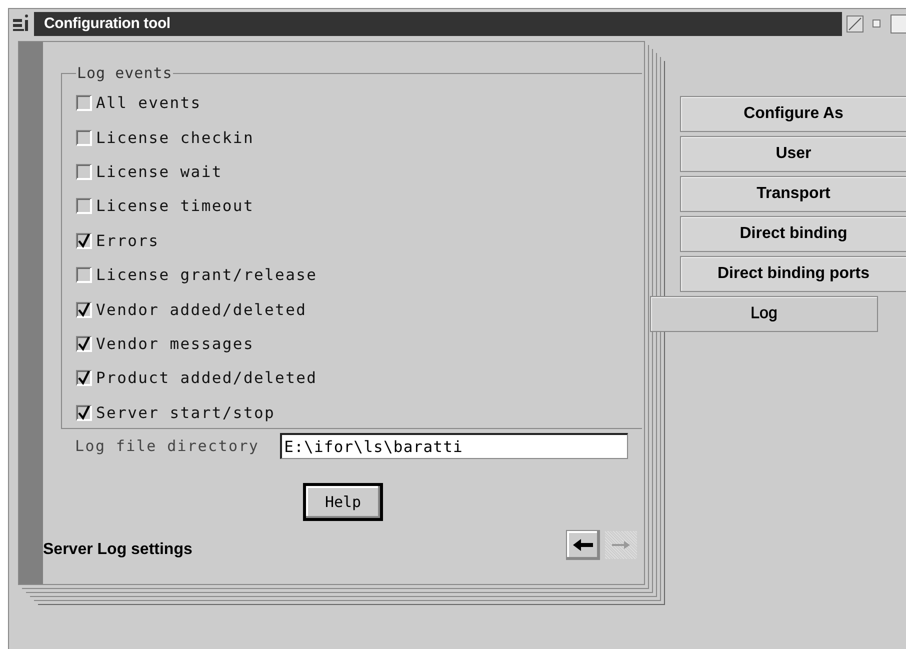 The image size is (906, 649). What do you see at coordinates (21, 24) in the screenshot?
I see `system-menu-icon` at bounding box center [21, 24].